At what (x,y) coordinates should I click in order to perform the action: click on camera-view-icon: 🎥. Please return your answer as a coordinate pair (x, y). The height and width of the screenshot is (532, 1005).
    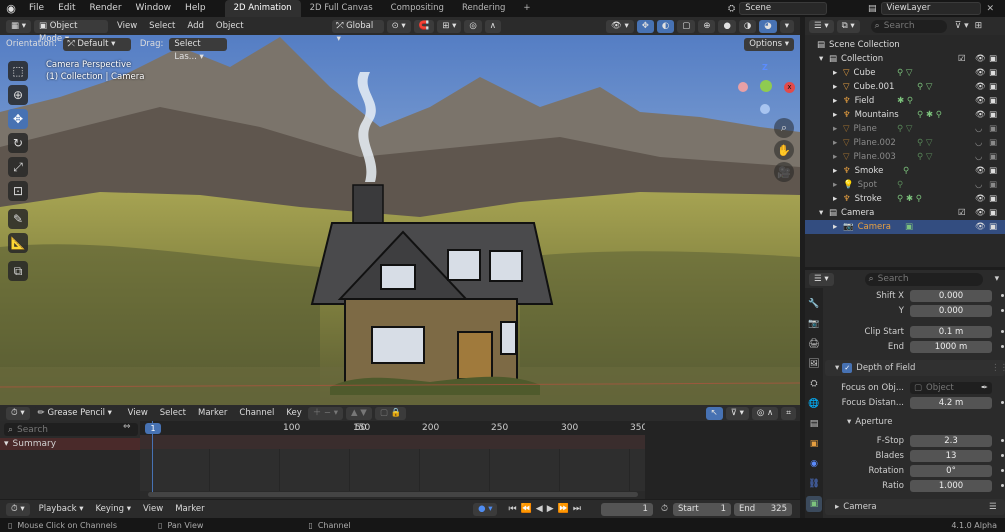
    Looking at the image, I should click on (784, 172).